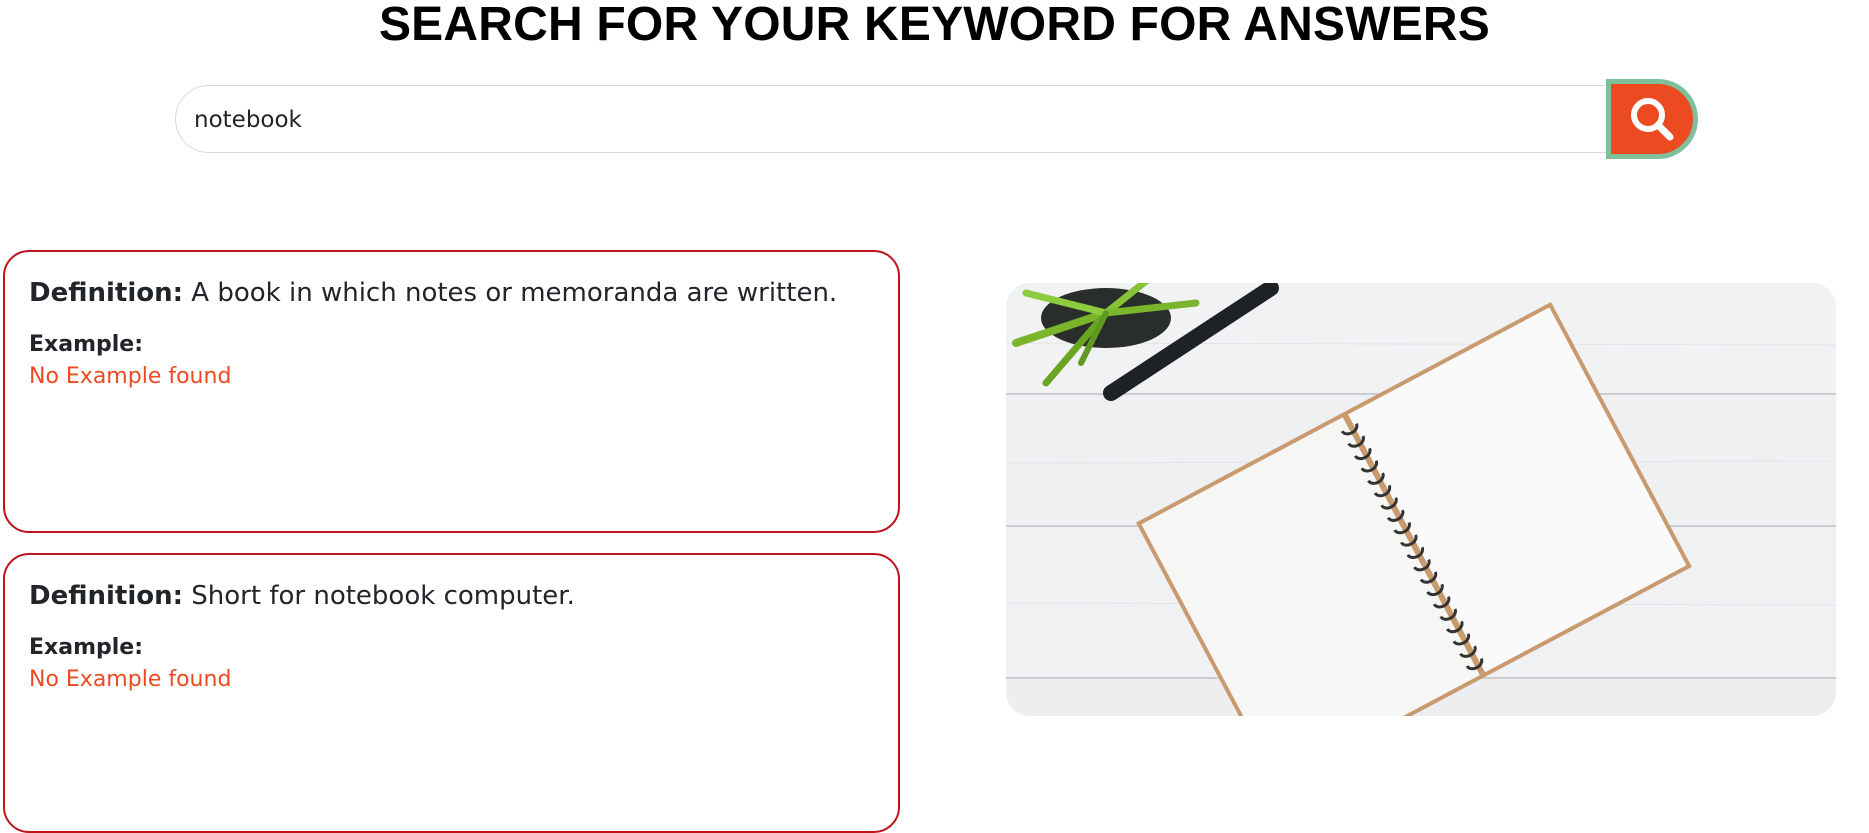 The width and height of the screenshot is (1869, 833). What do you see at coordinates (934, 25) in the screenshot?
I see `page-title: SEARCH FOR YOUR KEYWORD FOR ANSWERS` at bounding box center [934, 25].